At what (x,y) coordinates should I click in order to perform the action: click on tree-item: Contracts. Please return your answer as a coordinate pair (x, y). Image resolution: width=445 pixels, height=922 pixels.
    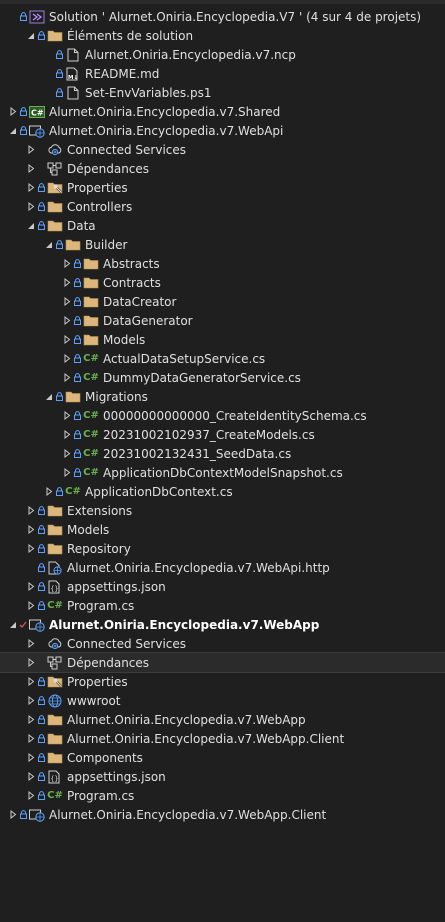
    Looking at the image, I should click on (222, 282).